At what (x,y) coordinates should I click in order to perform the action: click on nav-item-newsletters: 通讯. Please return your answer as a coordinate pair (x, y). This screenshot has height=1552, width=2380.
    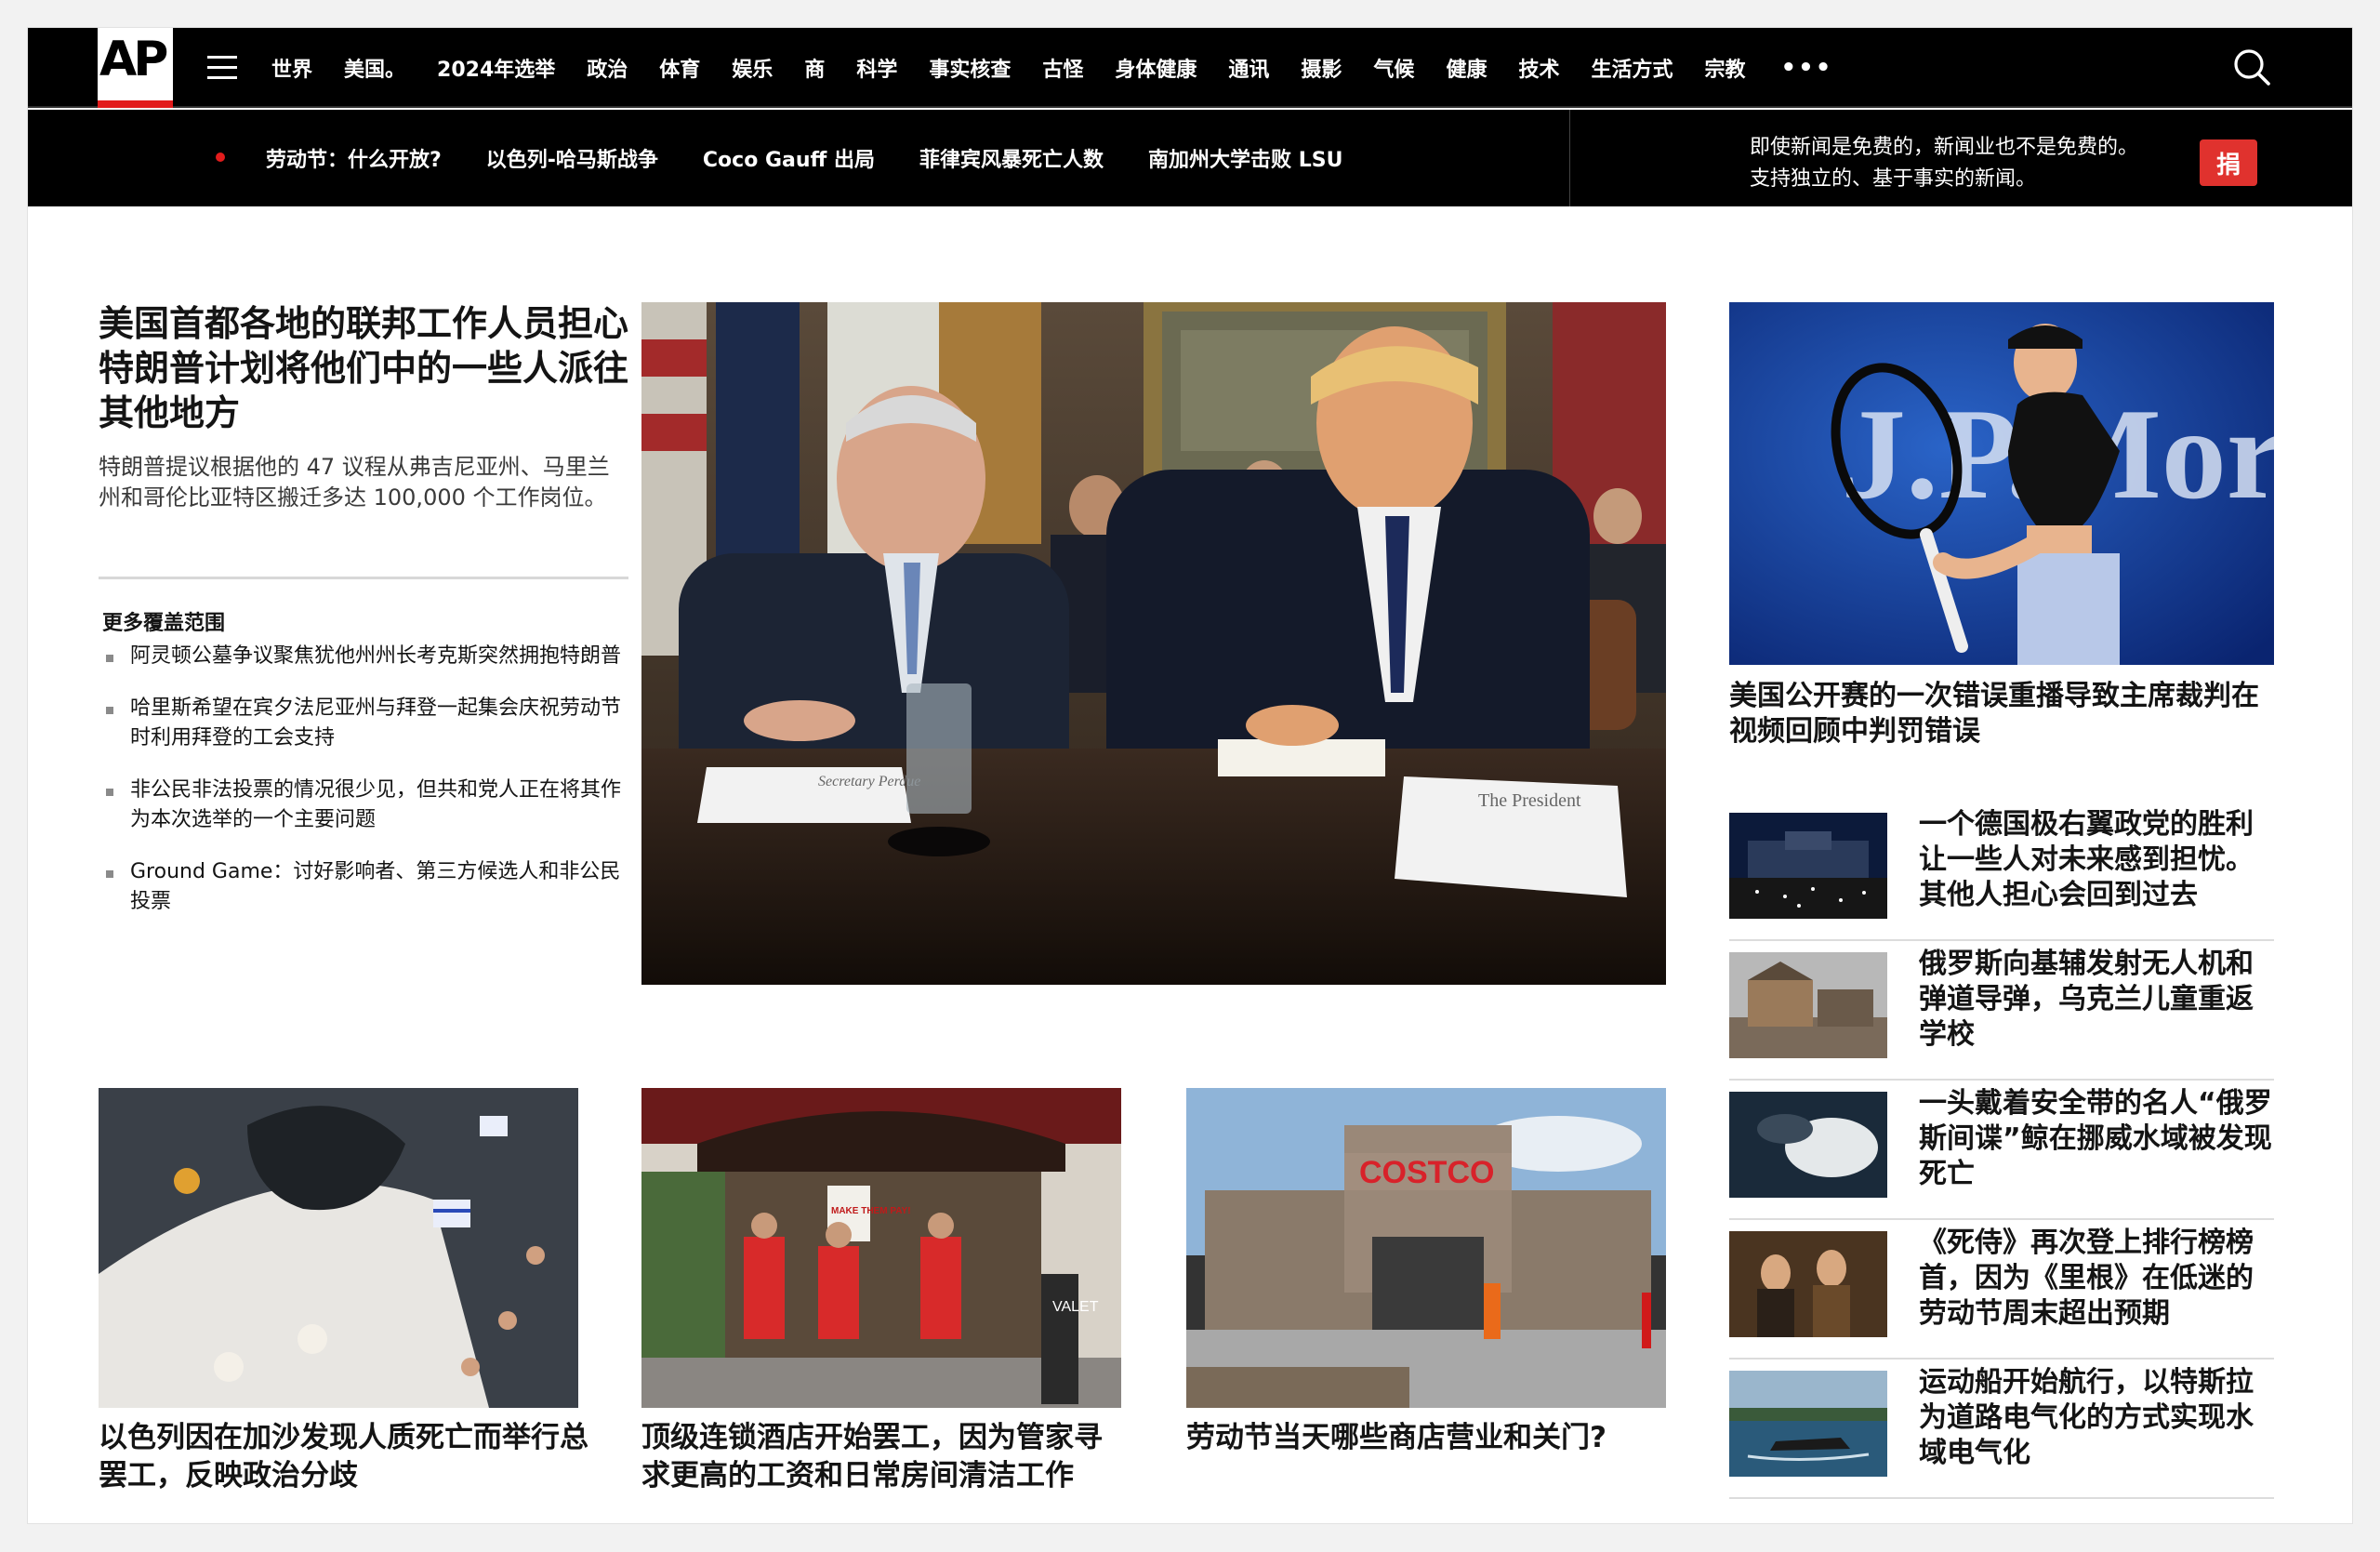
    Looking at the image, I should click on (1248, 68).